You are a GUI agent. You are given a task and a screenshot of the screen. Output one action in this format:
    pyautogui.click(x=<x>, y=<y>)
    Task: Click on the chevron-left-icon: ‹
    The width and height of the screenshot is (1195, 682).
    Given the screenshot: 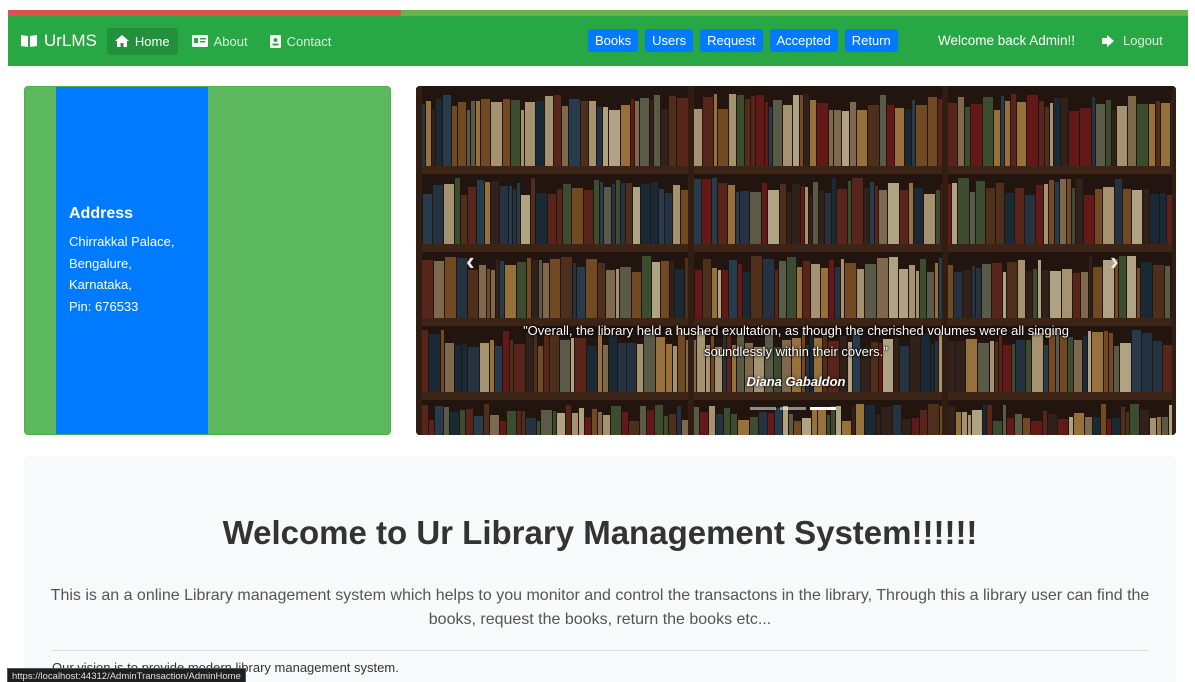 What is the action you would take?
    pyautogui.click(x=470, y=261)
    